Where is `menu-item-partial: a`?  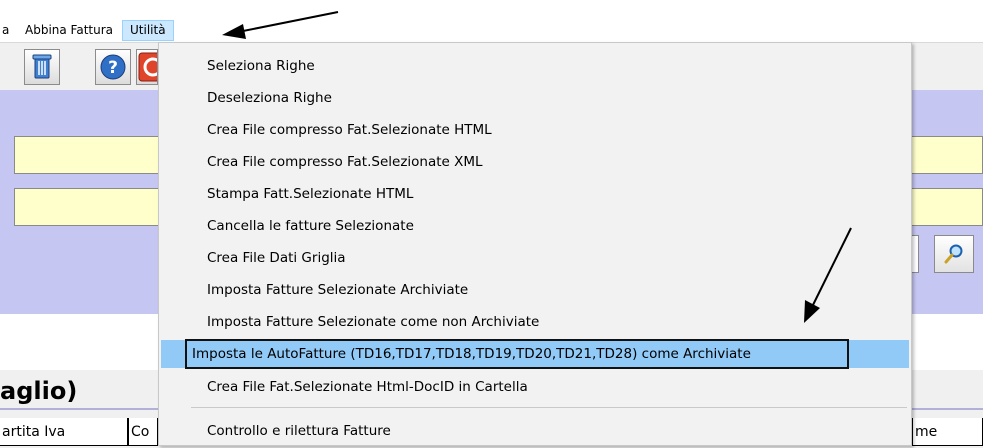 menu-item-partial: a is located at coordinates (8, 30).